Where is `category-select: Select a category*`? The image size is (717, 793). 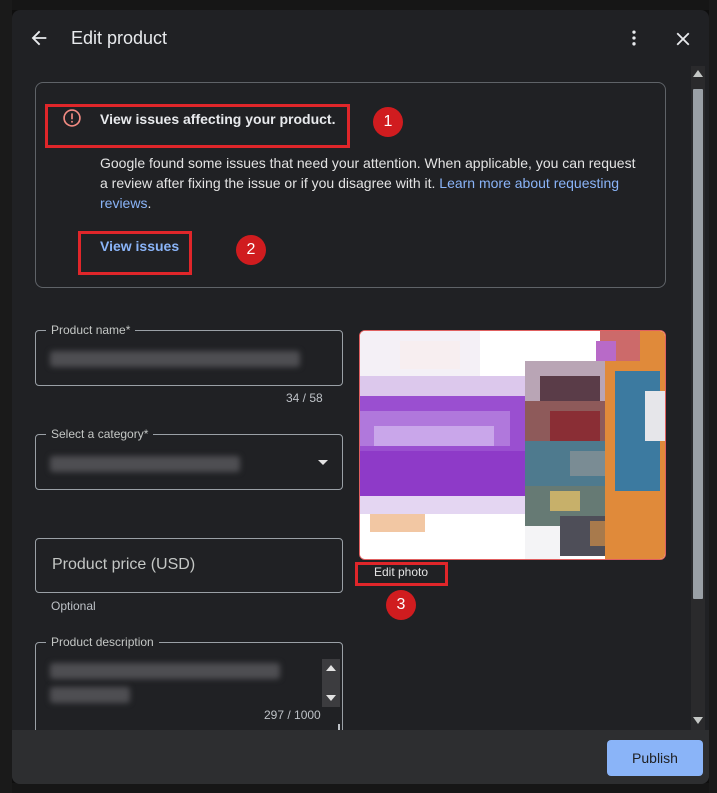
category-select: Select a category* is located at coordinates (189, 458).